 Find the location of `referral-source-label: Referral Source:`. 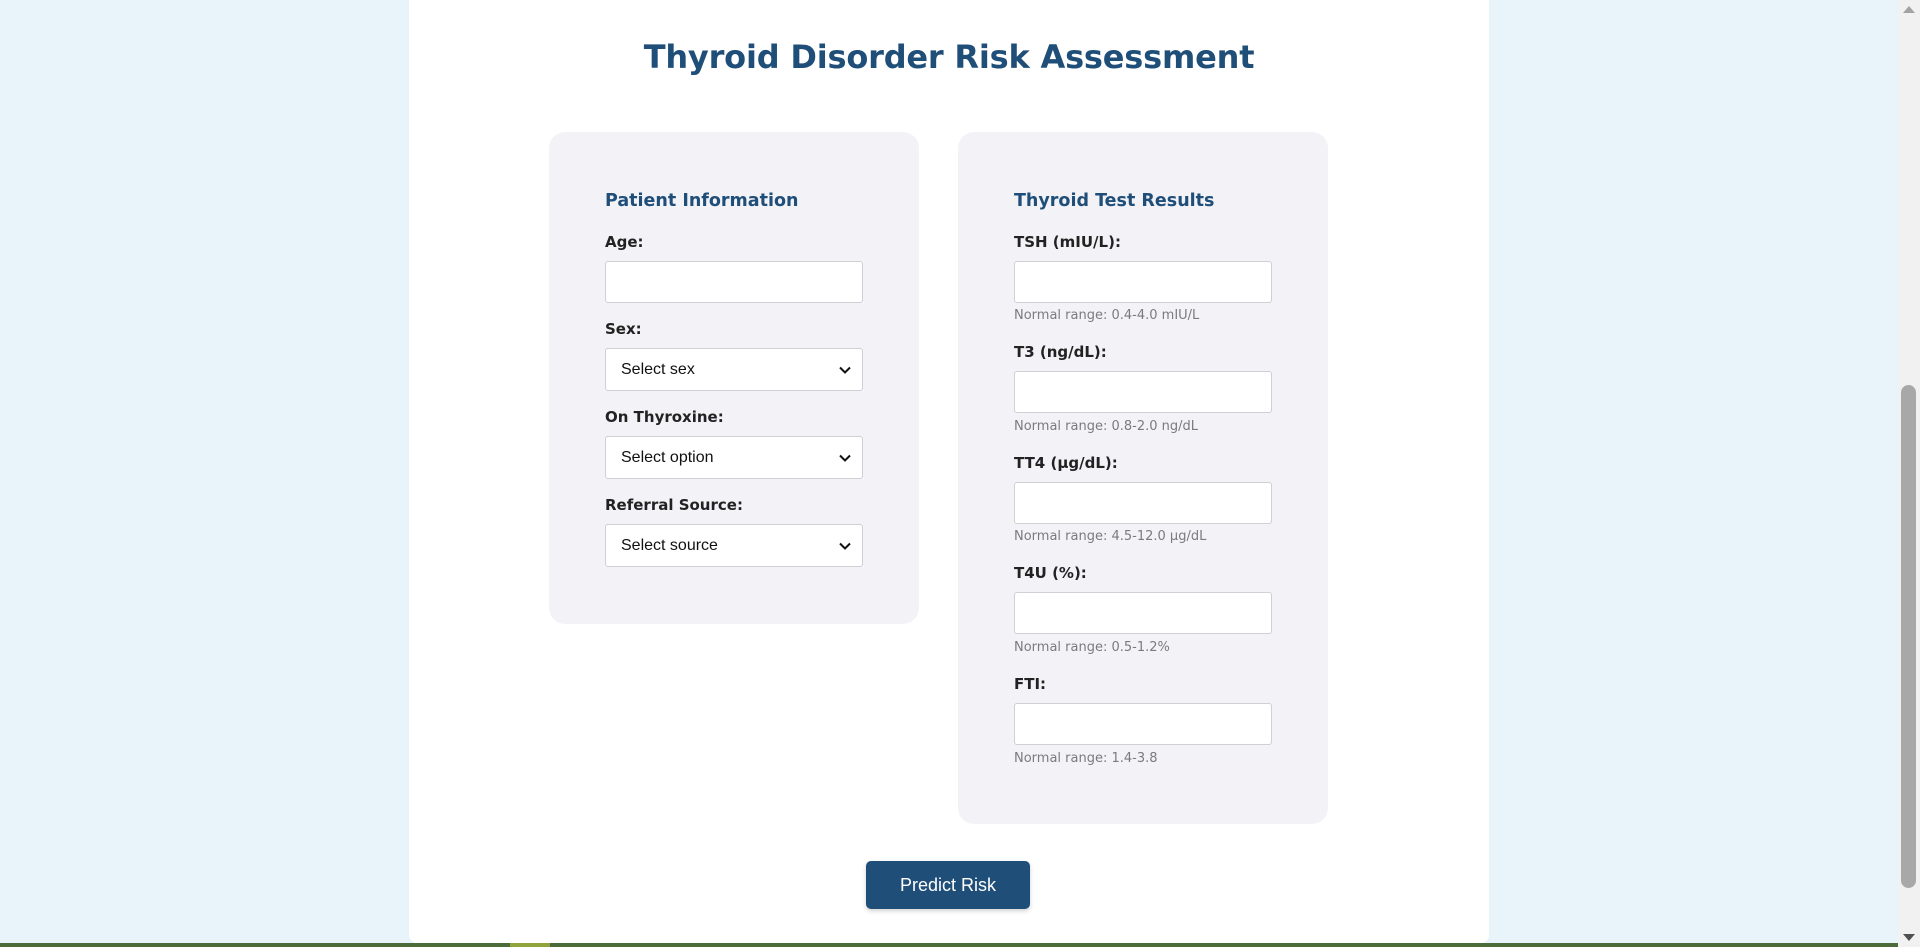

referral-source-label: Referral Source: is located at coordinates (674, 505).